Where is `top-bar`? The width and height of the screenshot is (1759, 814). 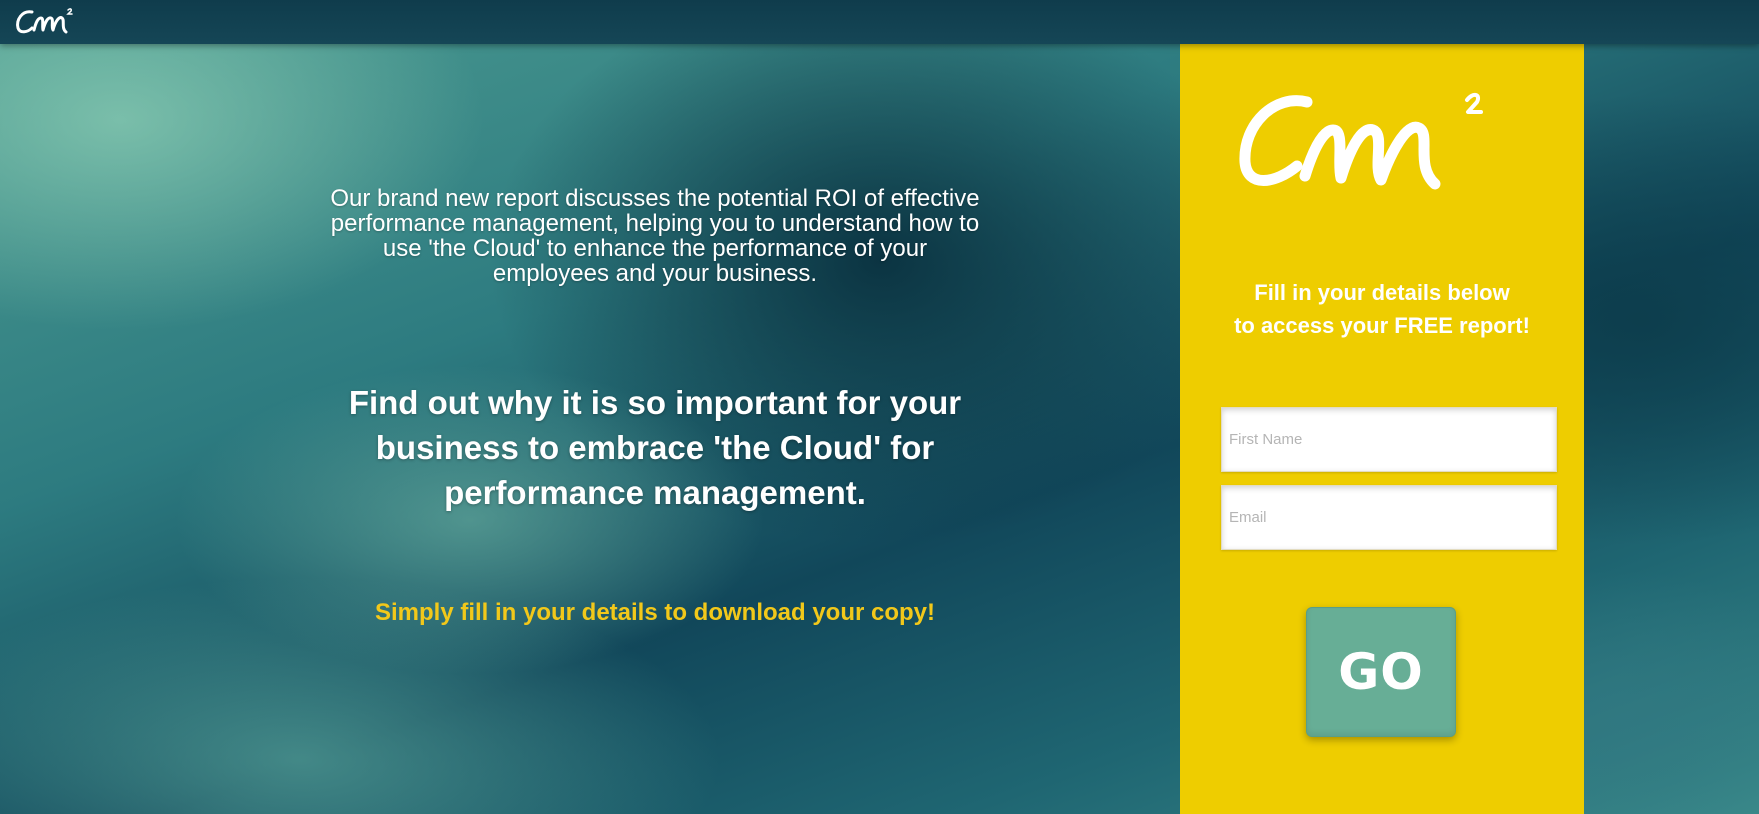 top-bar is located at coordinates (879, 22).